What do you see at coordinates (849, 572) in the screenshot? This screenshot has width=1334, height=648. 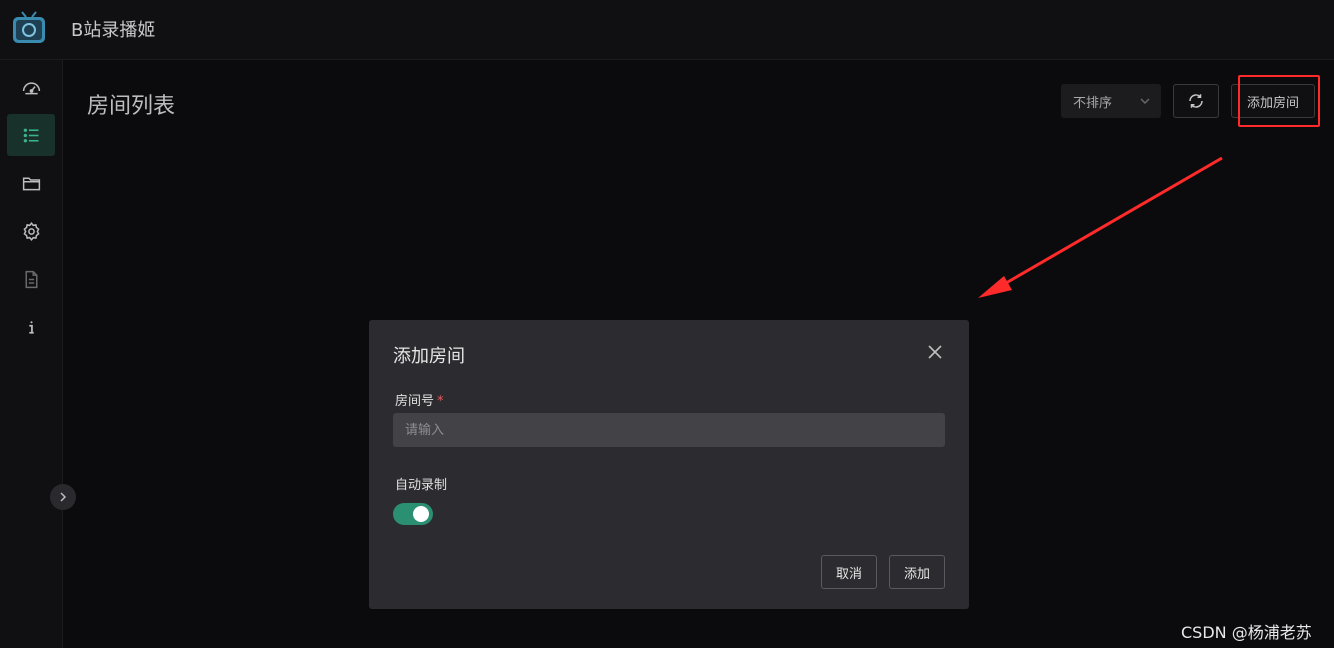 I see `cancel-button: 取消` at bounding box center [849, 572].